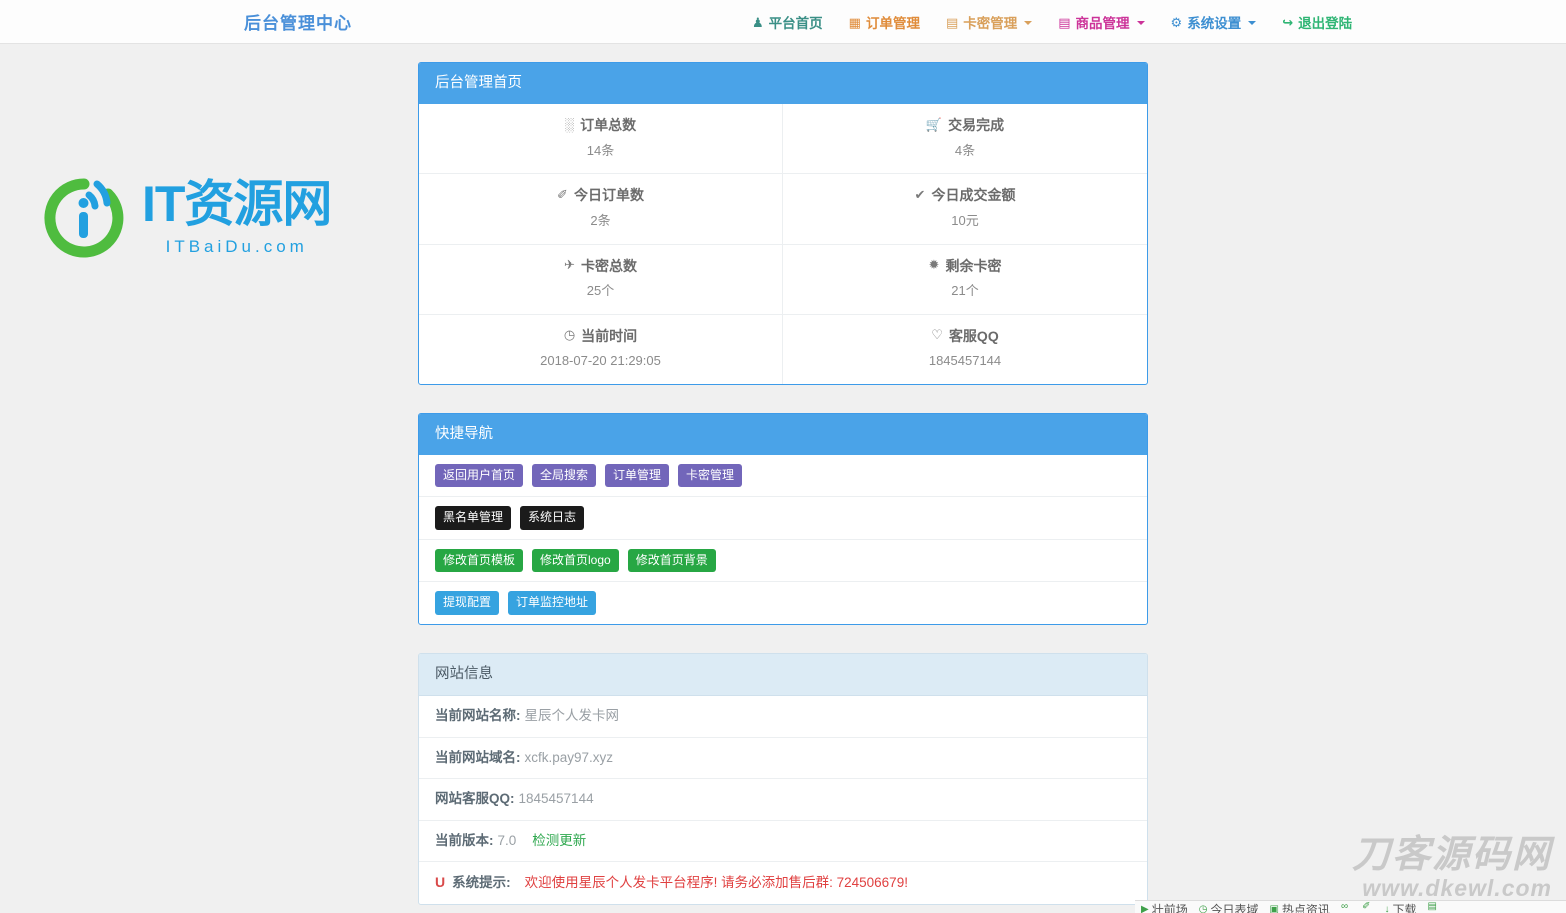 This screenshot has width=1566, height=913. Describe the element at coordinates (716, 883) in the screenshot. I see `tip-text: 欢迎使用星辰个人发卡平台程序! 请务必添加售后群: 724506679!` at that location.